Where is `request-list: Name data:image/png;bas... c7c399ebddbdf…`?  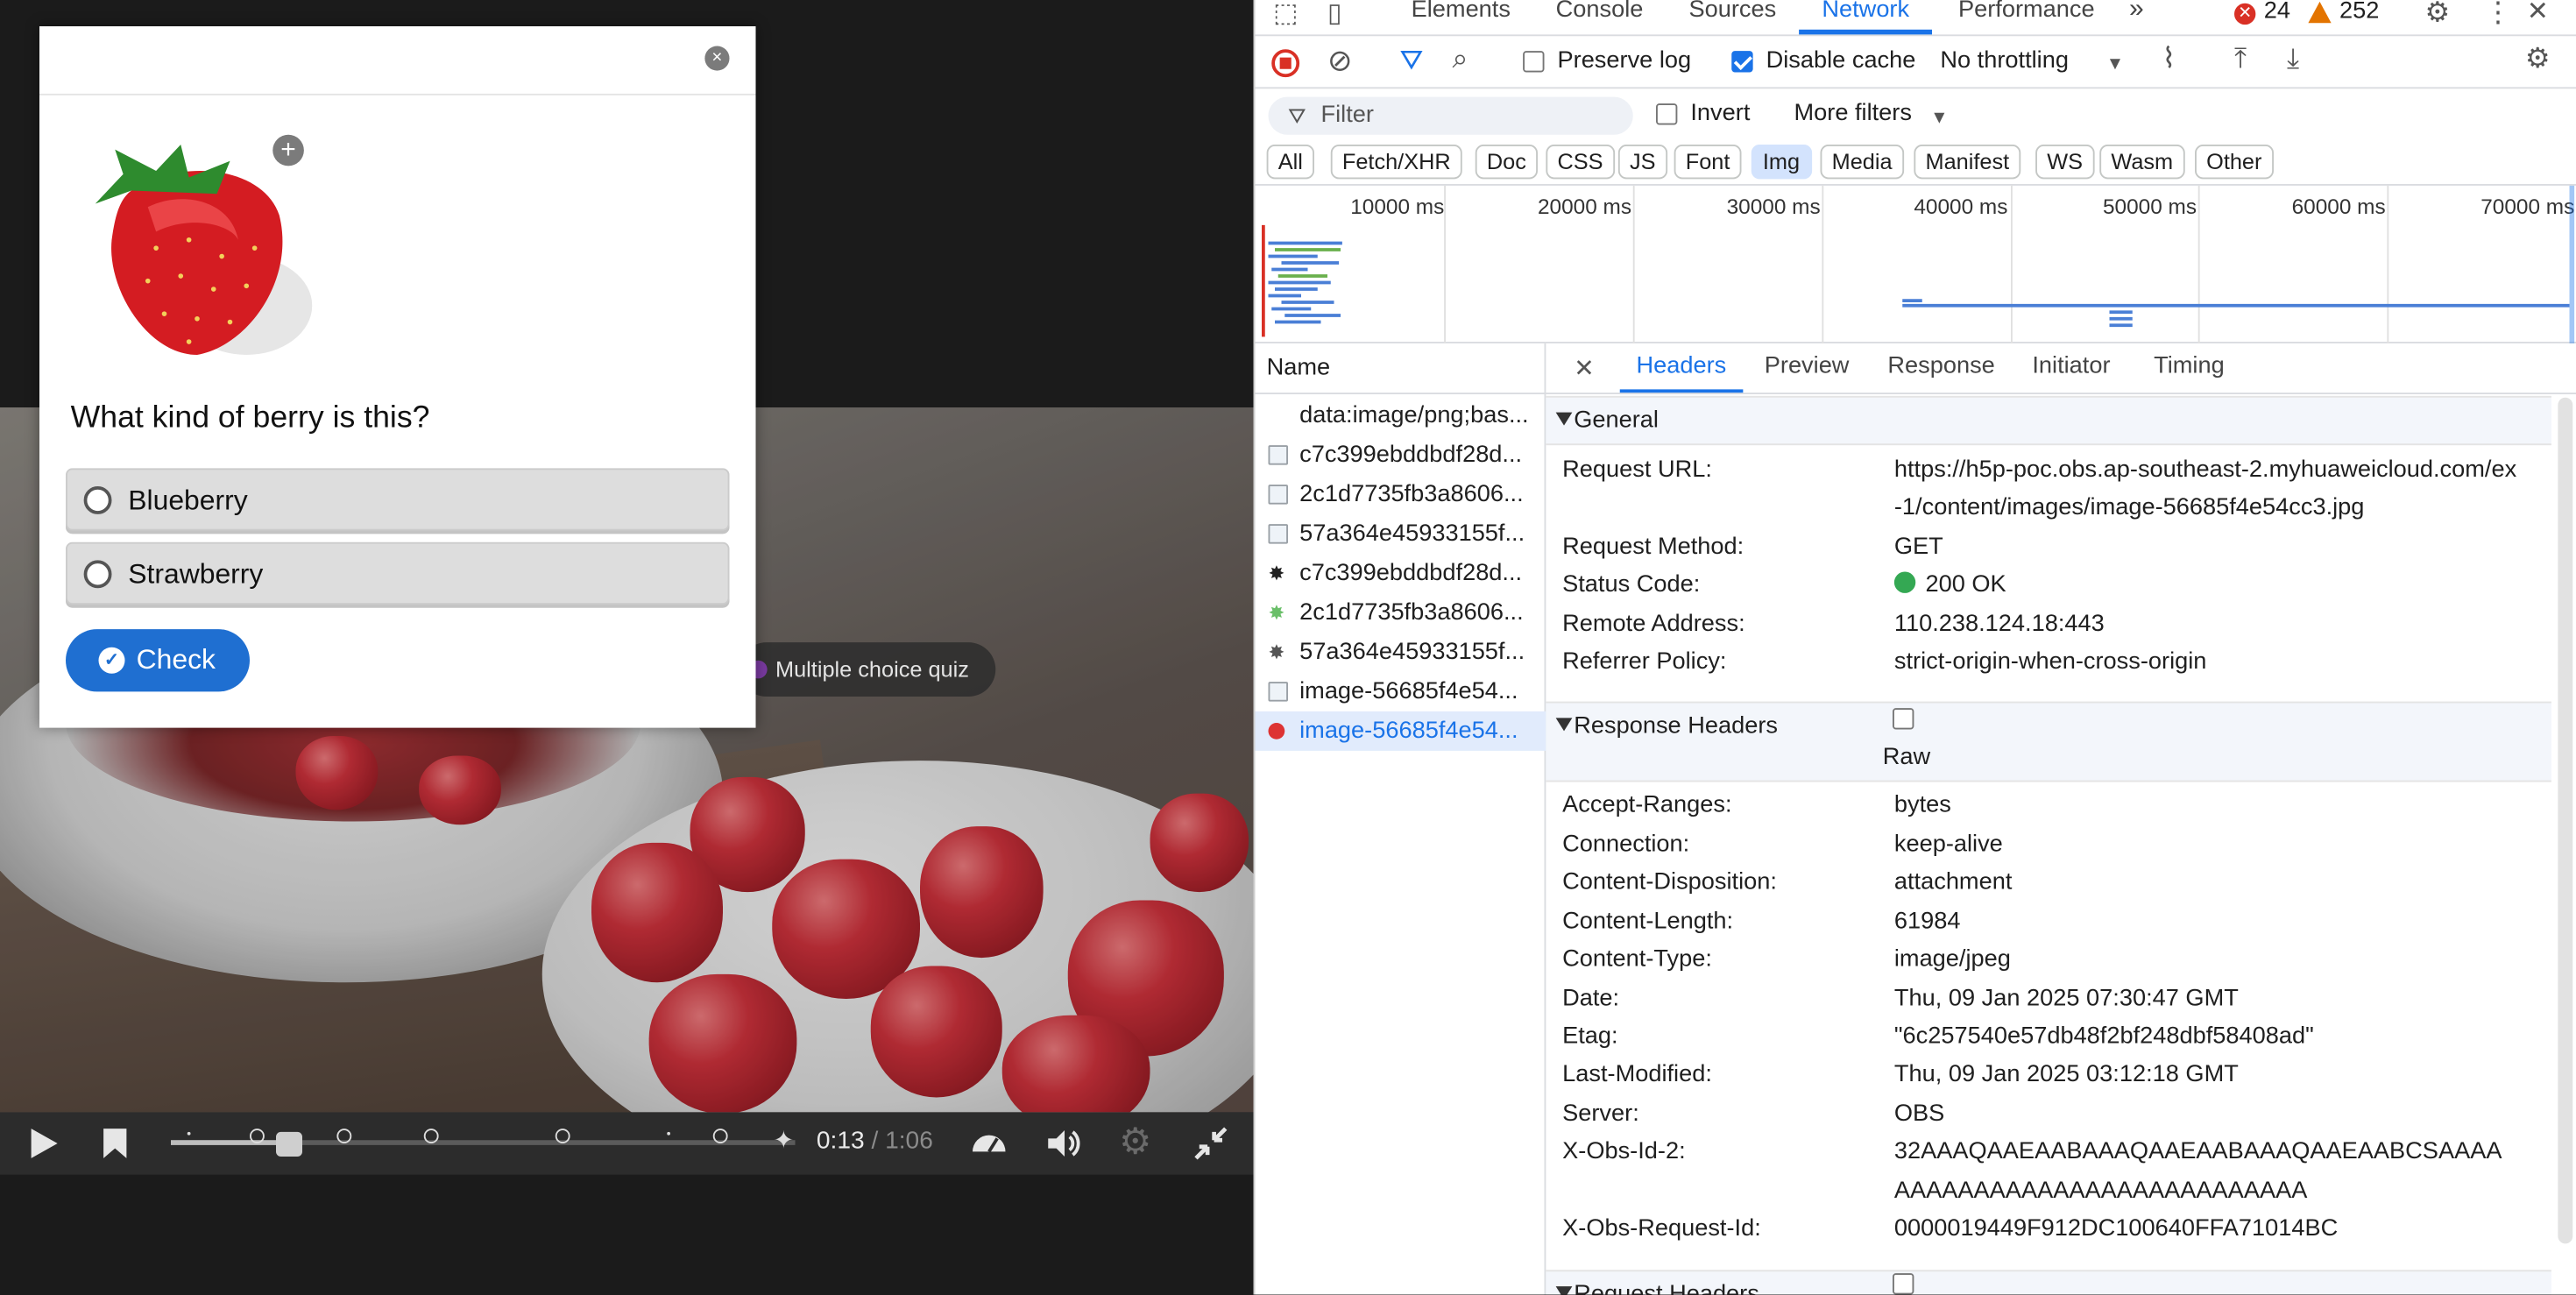
request-list: Name data:image/png;bas... c7c399ebddbdf… is located at coordinates (1400, 819).